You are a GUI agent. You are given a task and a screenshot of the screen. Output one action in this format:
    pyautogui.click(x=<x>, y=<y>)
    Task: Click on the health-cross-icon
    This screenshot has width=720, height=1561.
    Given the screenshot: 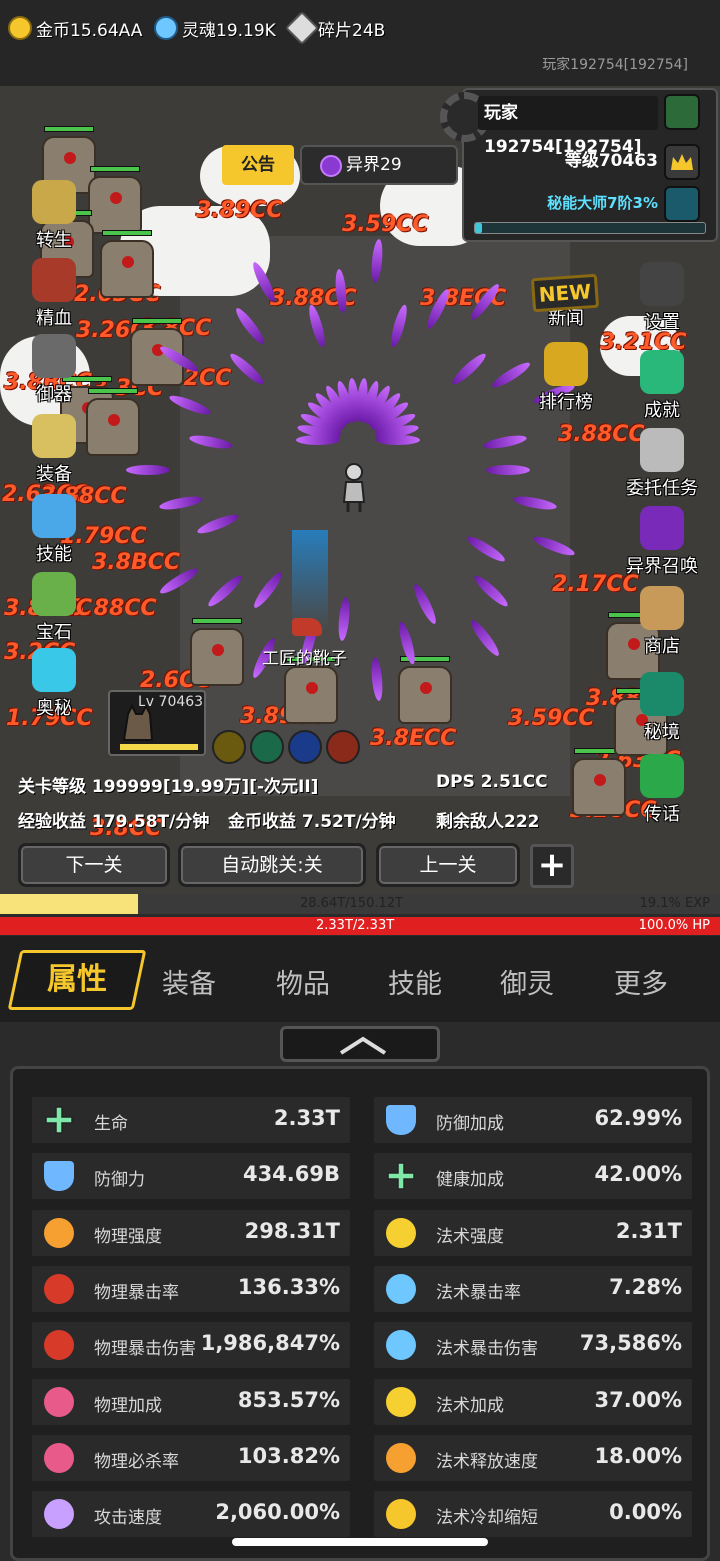 What is the action you would take?
    pyautogui.click(x=401, y=1176)
    